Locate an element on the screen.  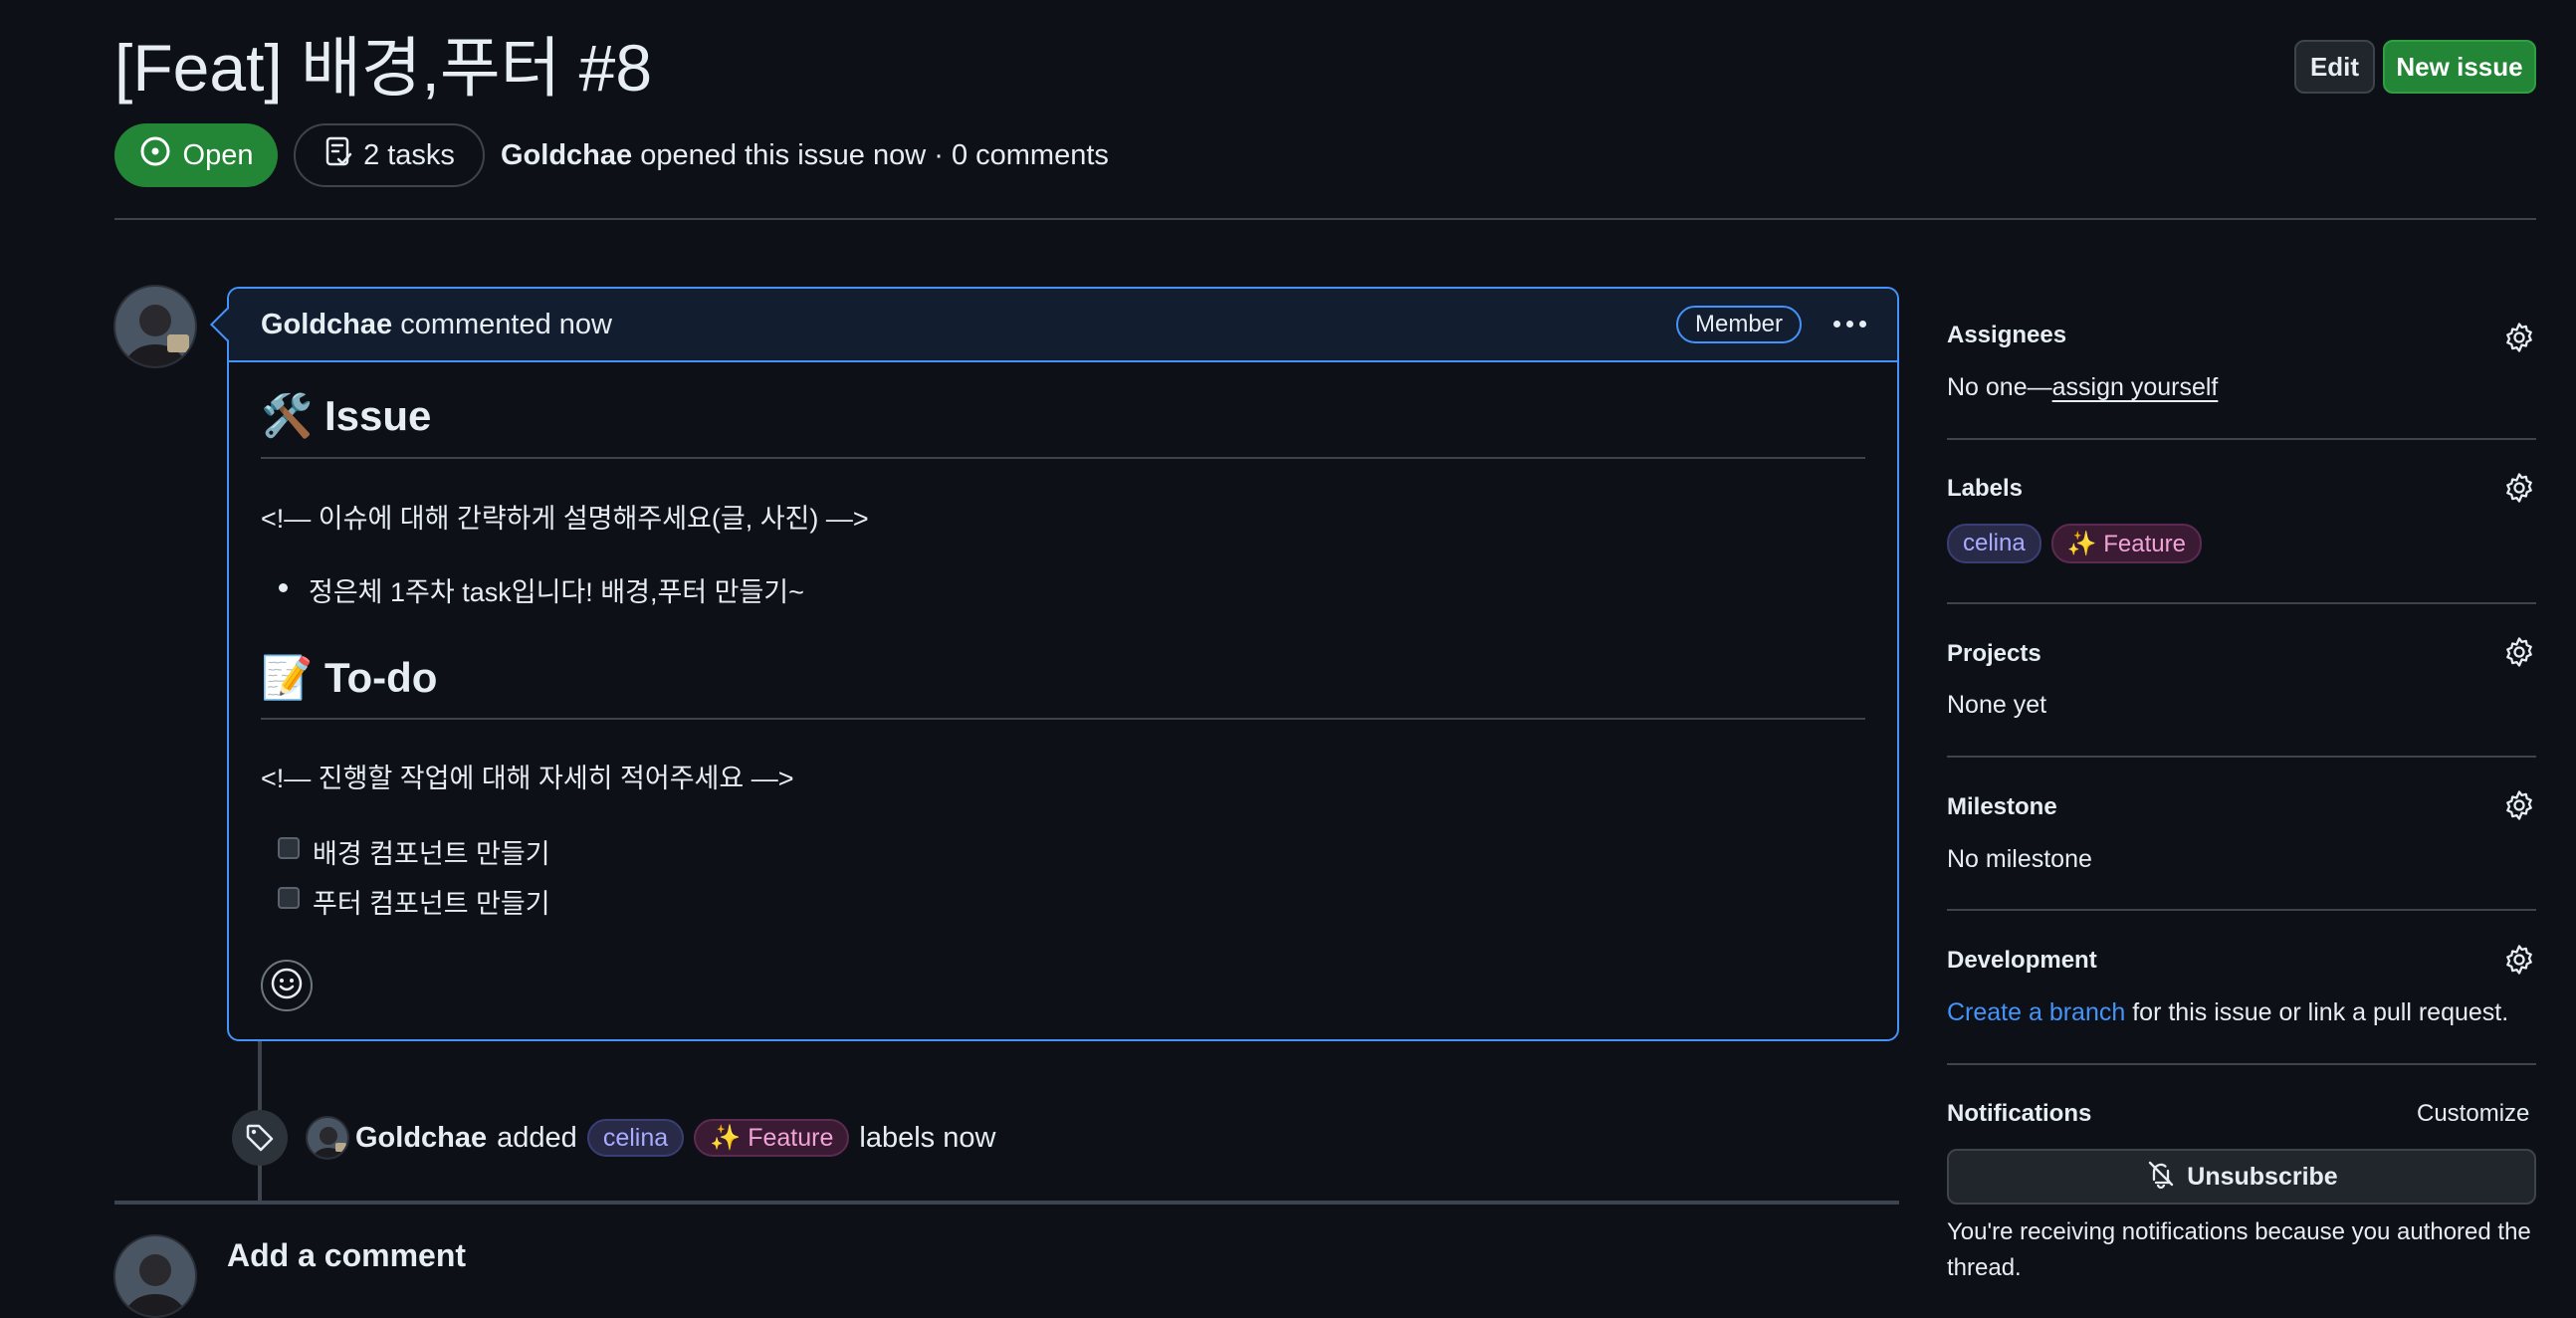
tasks-button: 2 tasks is located at coordinates (389, 155).